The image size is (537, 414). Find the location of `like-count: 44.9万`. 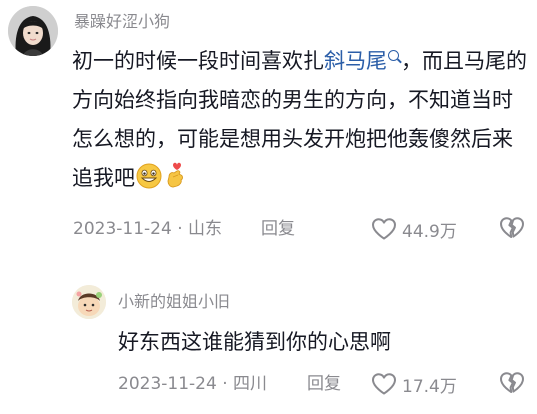

like-count: 44.9万 is located at coordinates (429, 231).